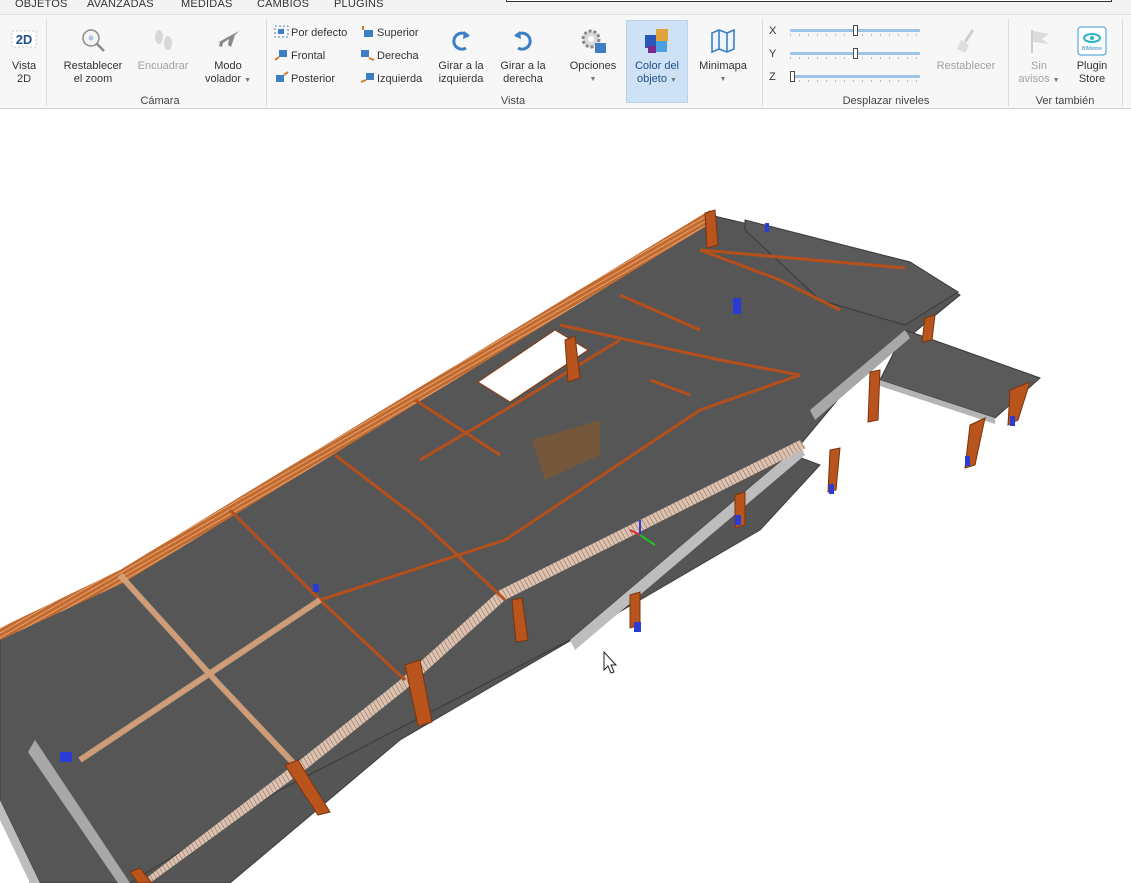 Image resolution: width=1131 pixels, height=883 pixels. I want to click on x-slider-thumb, so click(855, 30).